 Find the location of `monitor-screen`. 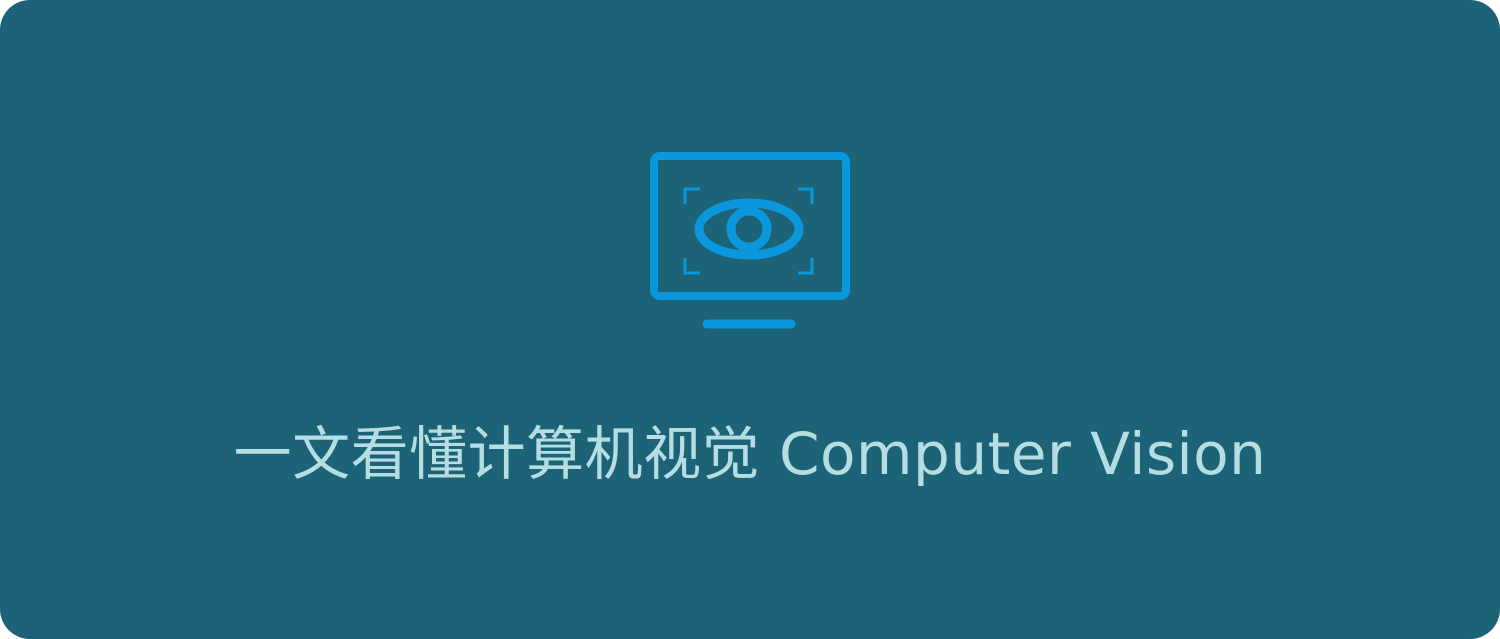

monitor-screen is located at coordinates (750, 226).